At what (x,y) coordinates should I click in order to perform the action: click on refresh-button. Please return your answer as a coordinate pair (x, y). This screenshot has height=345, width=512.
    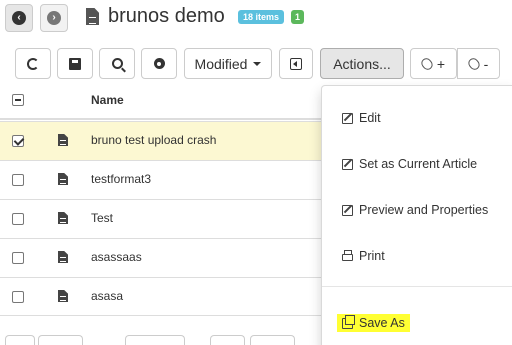
    Looking at the image, I should click on (33, 63).